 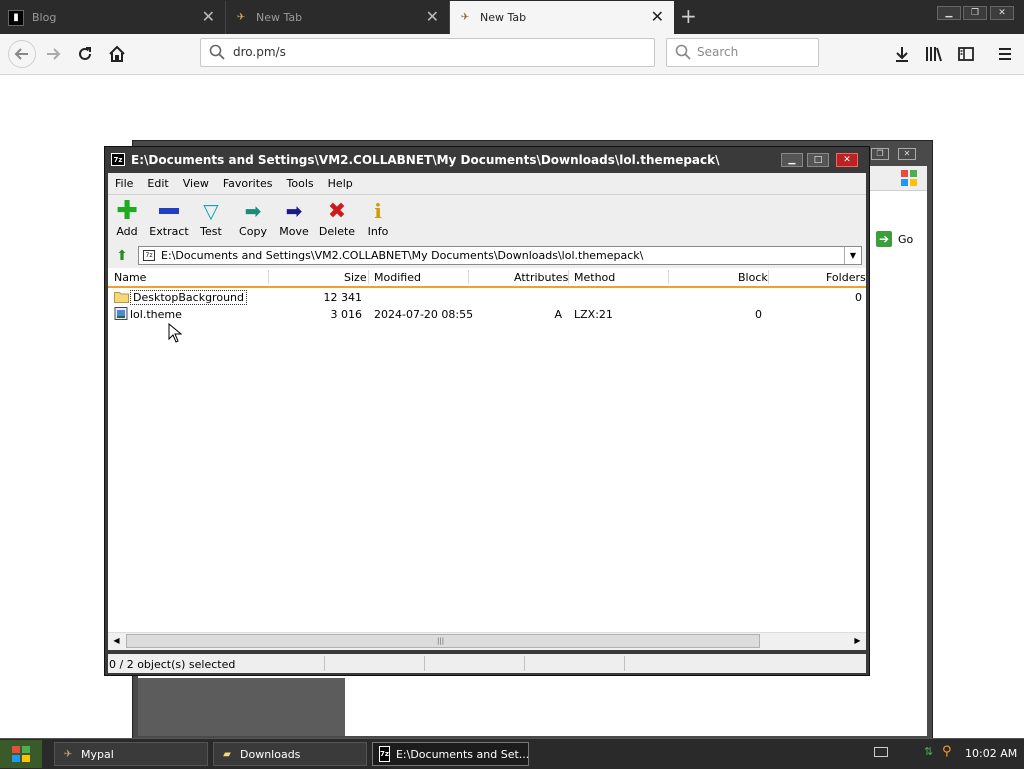 I want to click on sidebar-button, so click(x=966, y=54).